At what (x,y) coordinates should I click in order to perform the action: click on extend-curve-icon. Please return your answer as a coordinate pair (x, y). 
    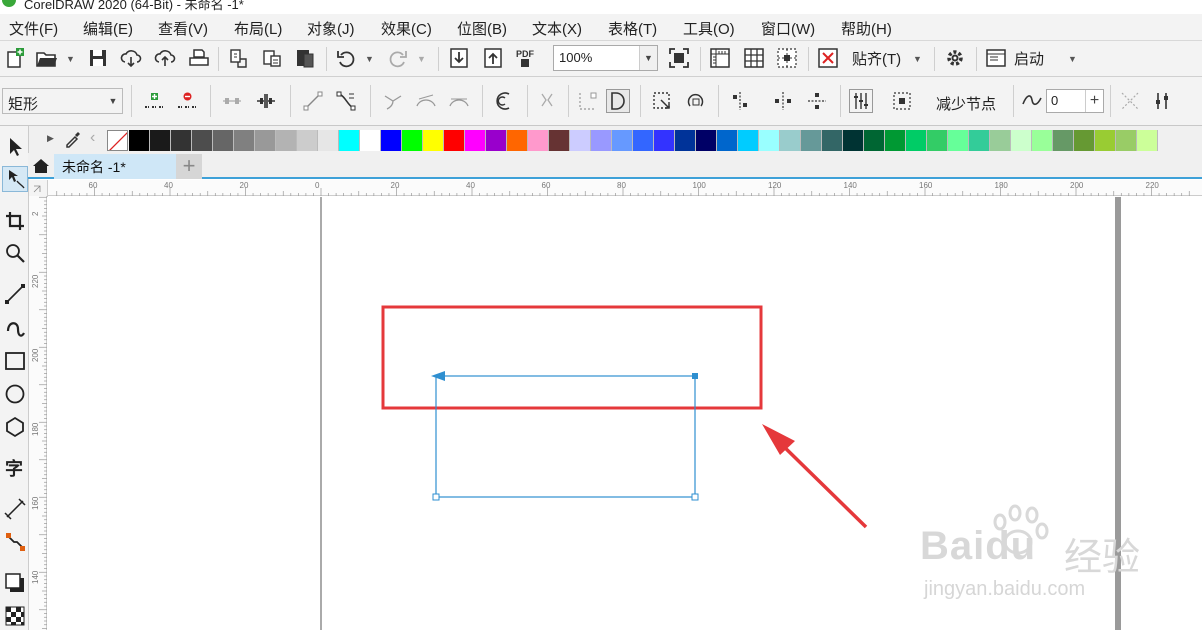
    Looking at the image, I should click on (547, 101).